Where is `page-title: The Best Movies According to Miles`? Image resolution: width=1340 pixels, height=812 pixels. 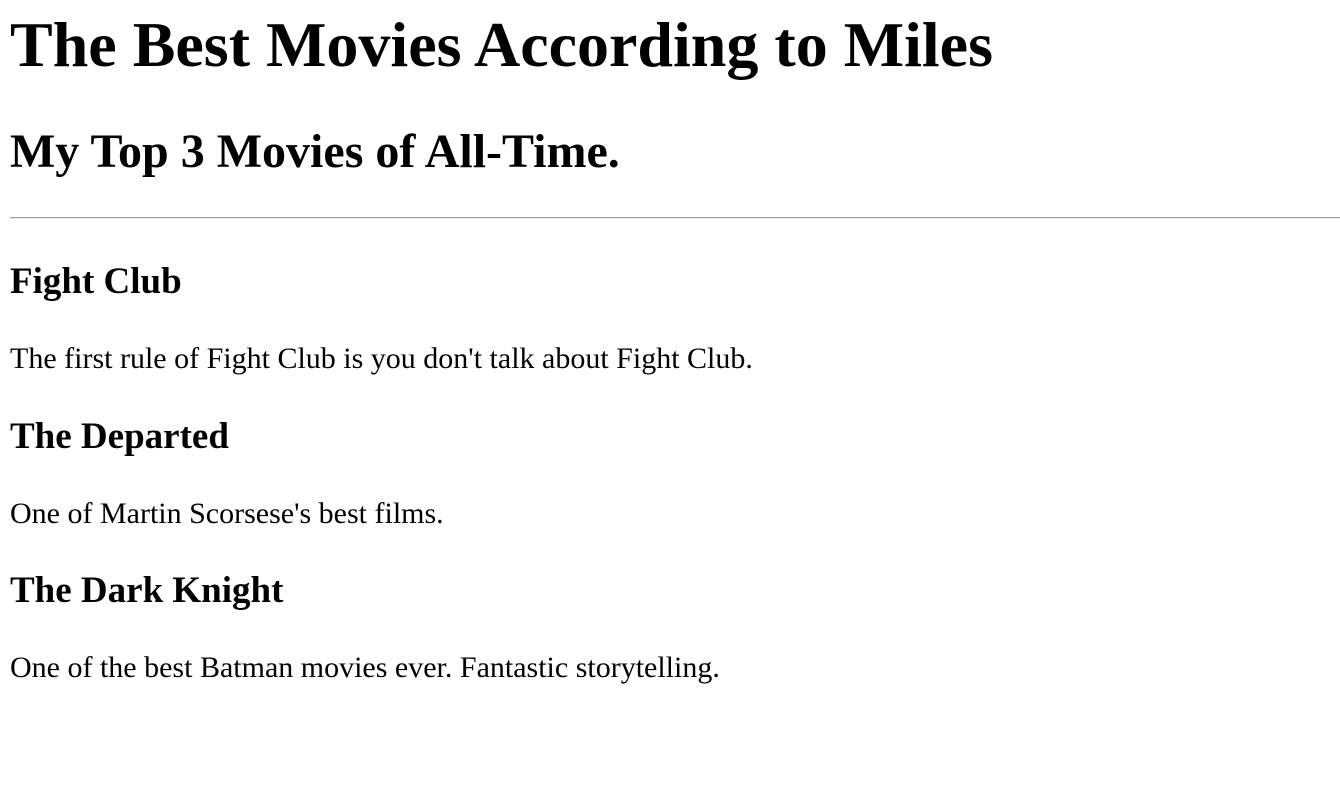
page-title: The Best Movies According to Miles is located at coordinates (501, 44).